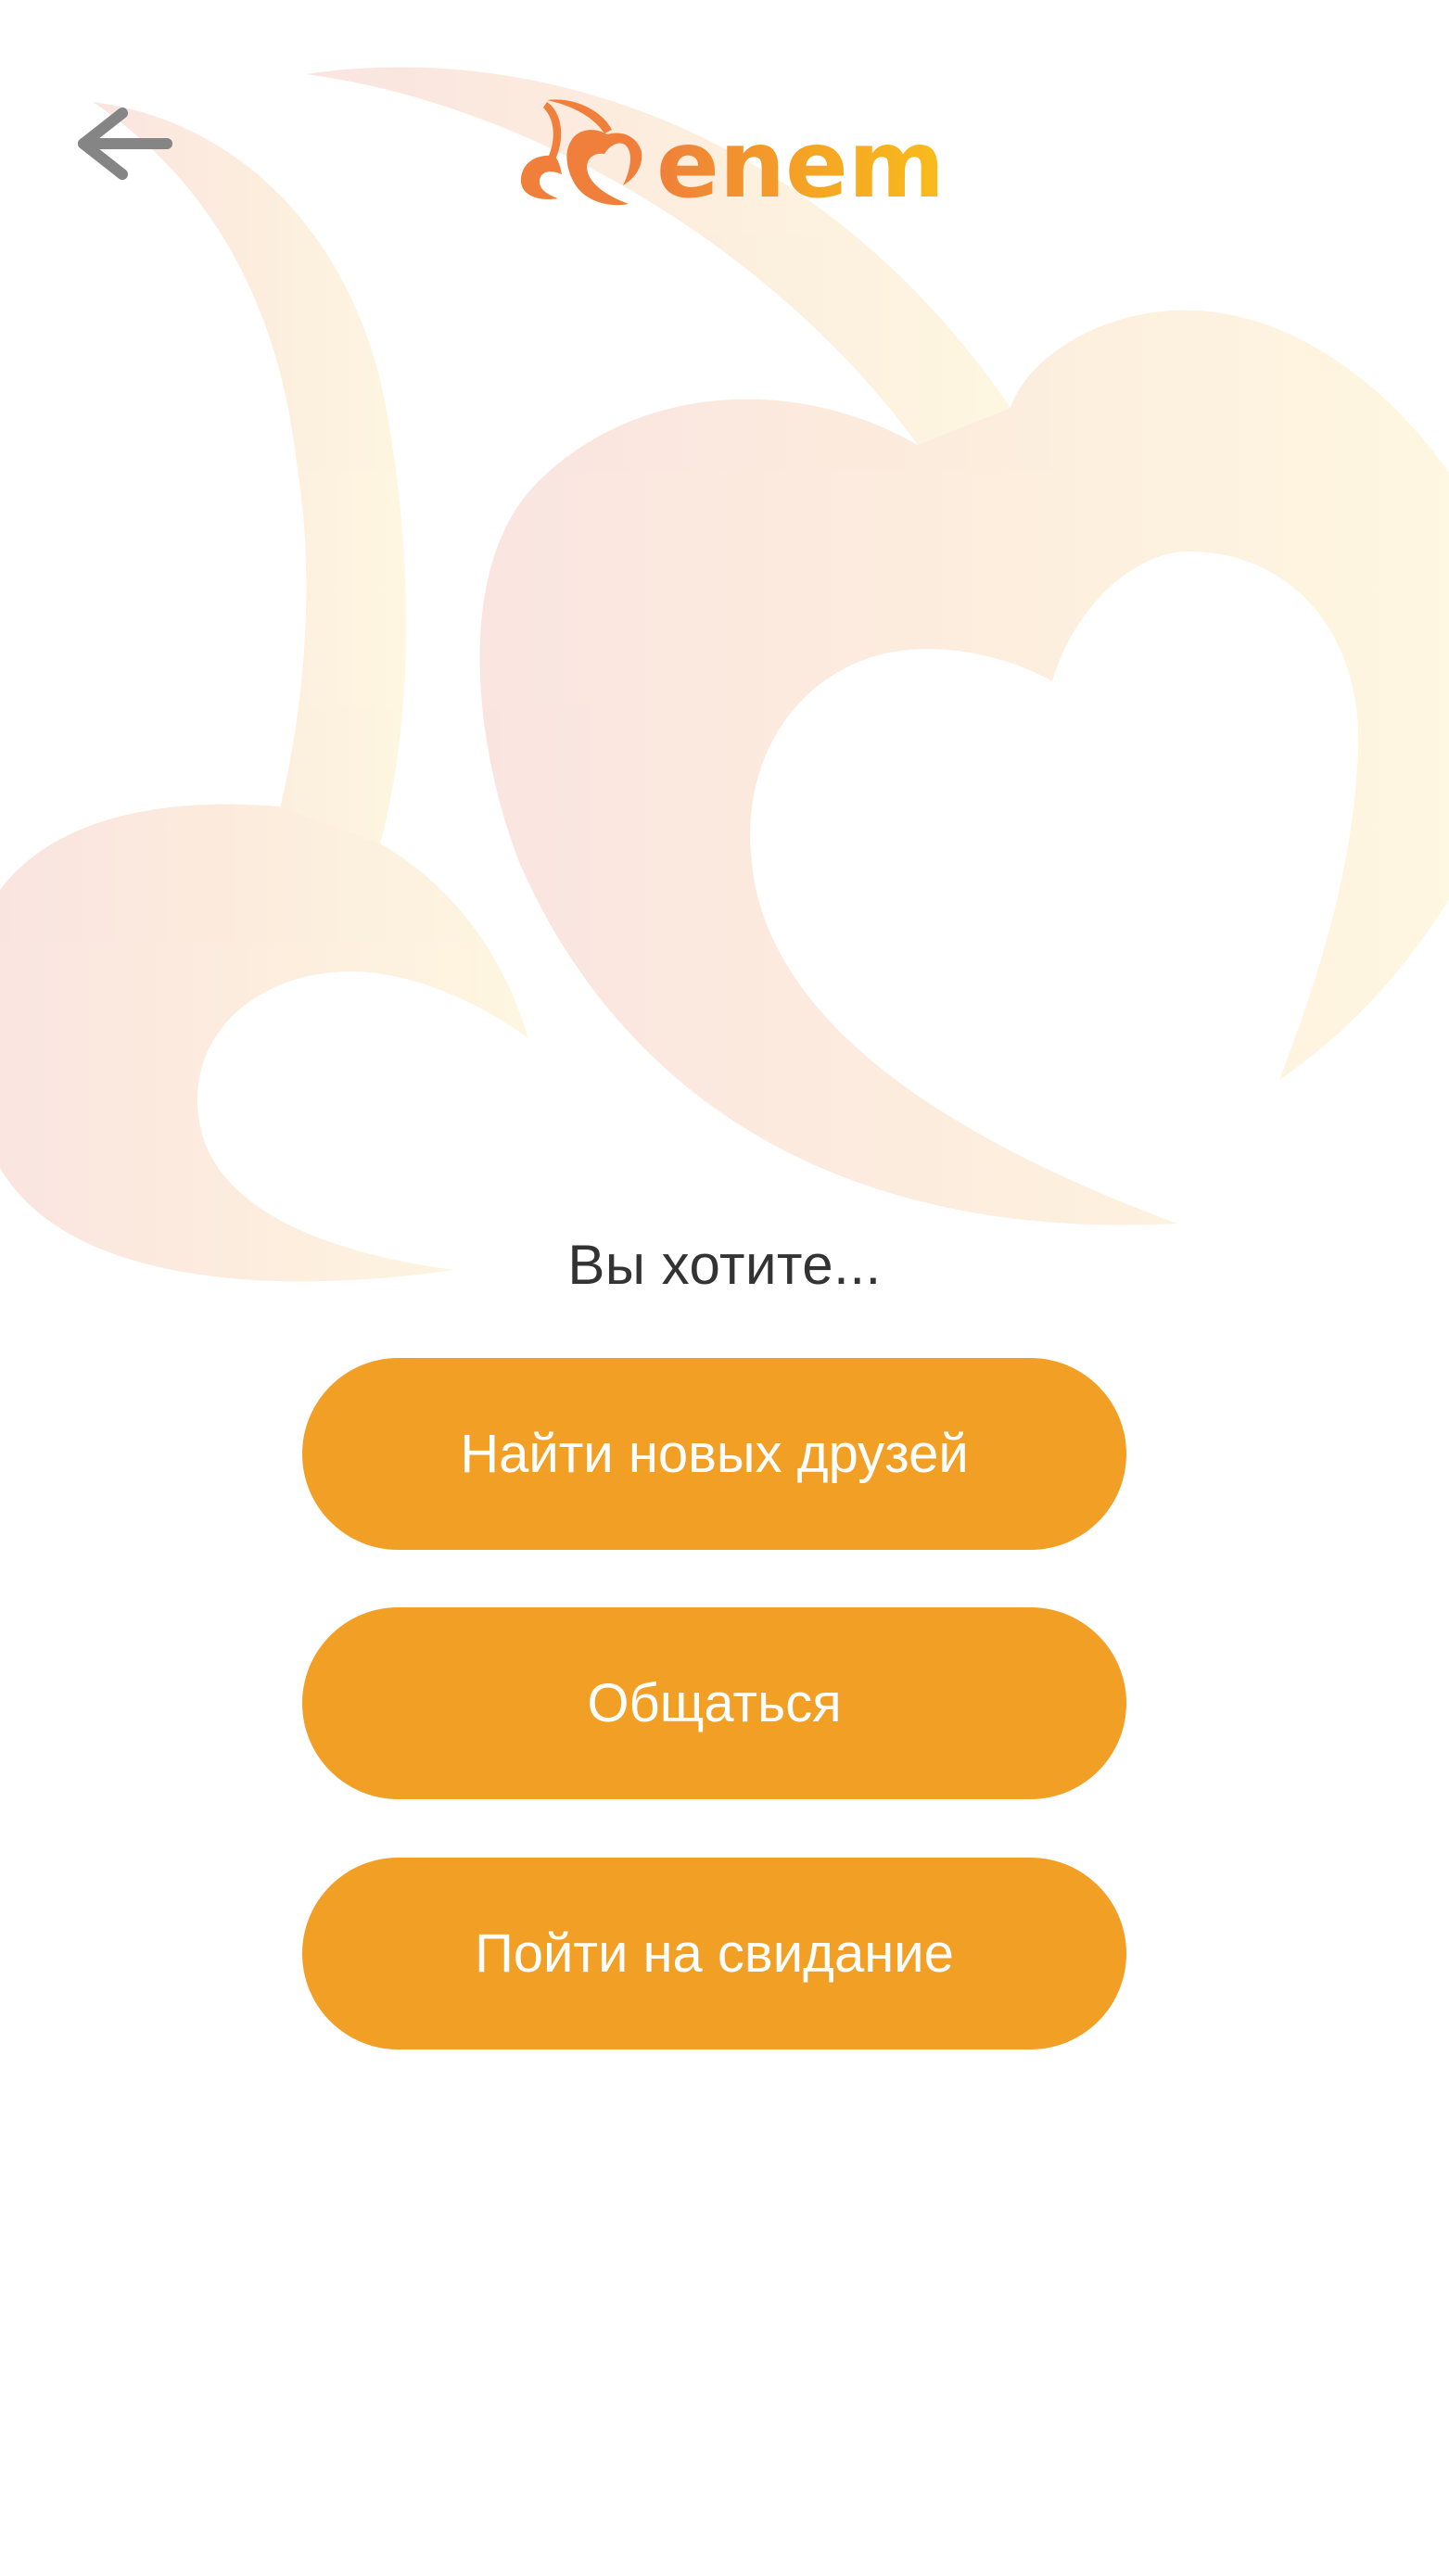  I want to click on go-on-date-button: Пойти на свидание, so click(714, 1954).